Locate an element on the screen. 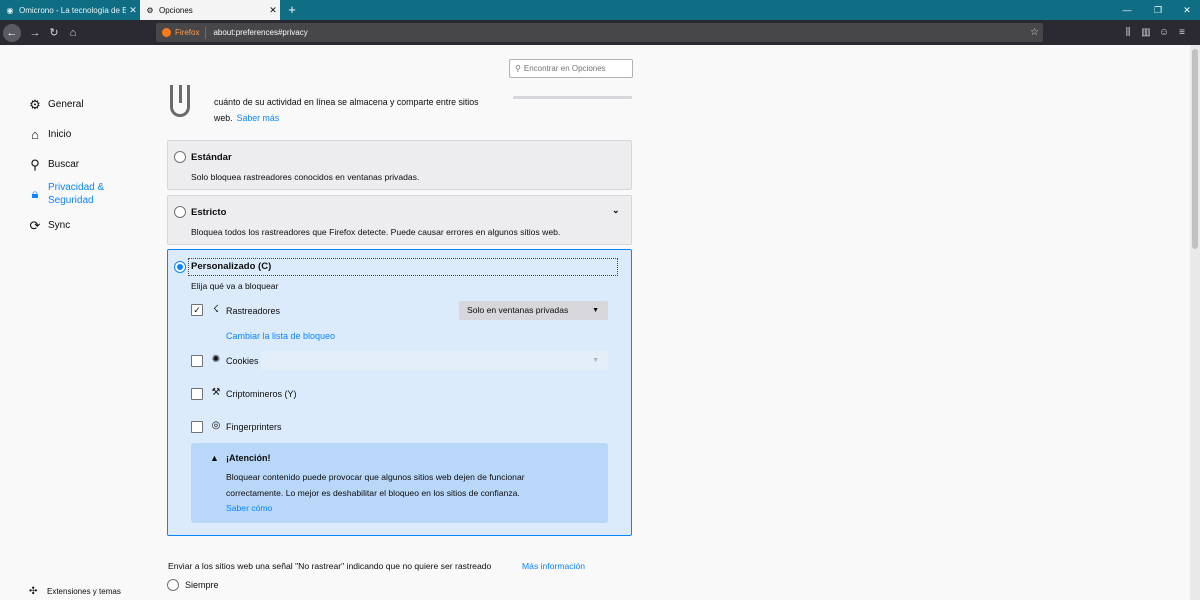 This screenshot has width=1200, height=600. account-icon: ☺ is located at coordinates (1164, 33).